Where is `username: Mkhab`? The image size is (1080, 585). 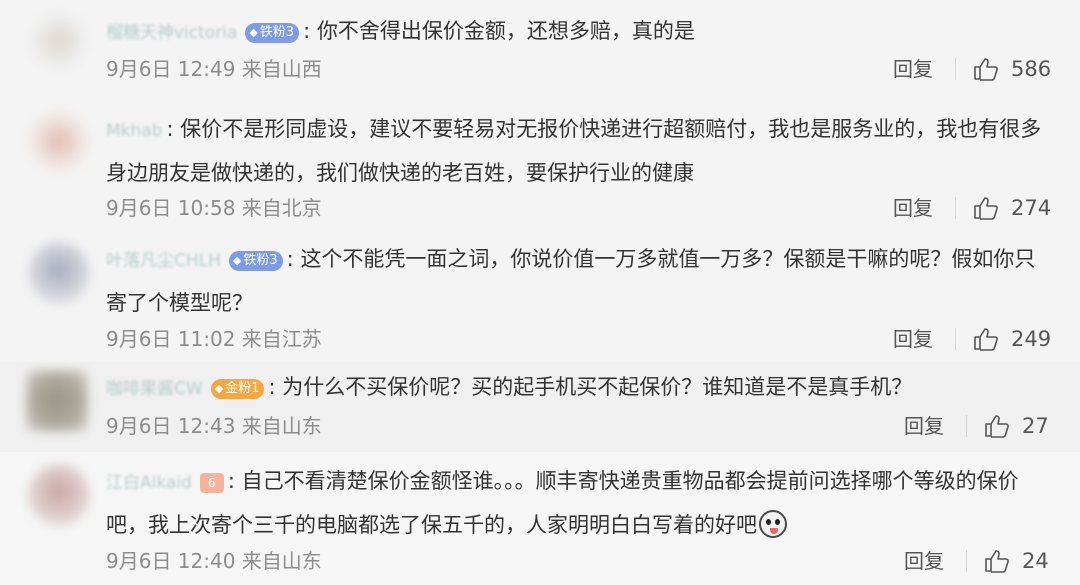
username: Mkhab is located at coordinates (134, 131).